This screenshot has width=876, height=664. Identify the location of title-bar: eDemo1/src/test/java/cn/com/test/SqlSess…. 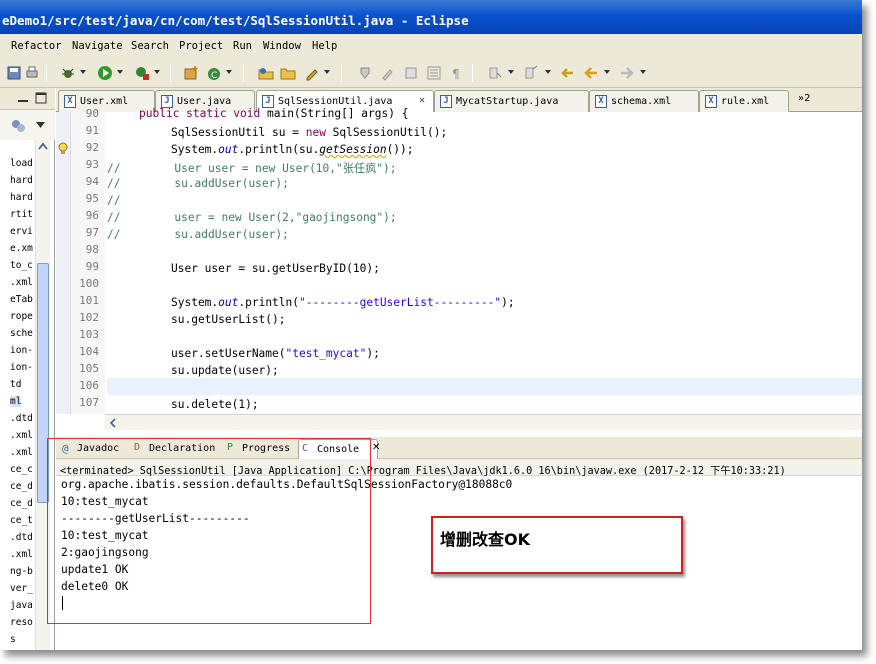
(431, 17).